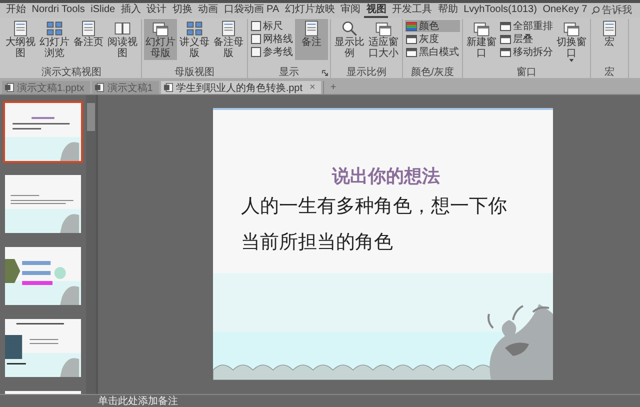 The width and height of the screenshot is (640, 407). What do you see at coordinates (272, 52) in the screenshot?
I see `checkbox: 参考线` at bounding box center [272, 52].